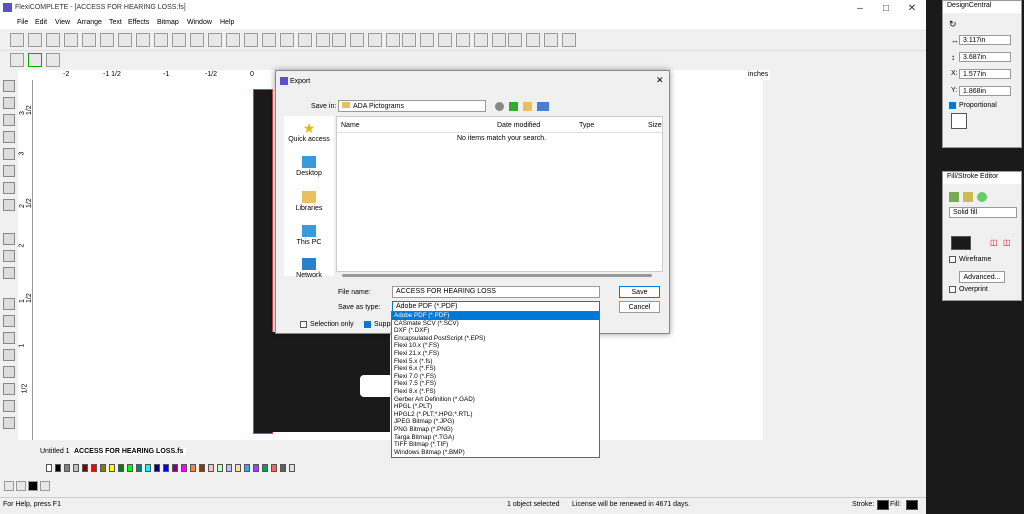 This screenshot has width=1024, height=514. What do you see at coordinates (518, 125) in the screenshot?
I see `column-date-modified: Date modified` at bounding box center [518, 125].